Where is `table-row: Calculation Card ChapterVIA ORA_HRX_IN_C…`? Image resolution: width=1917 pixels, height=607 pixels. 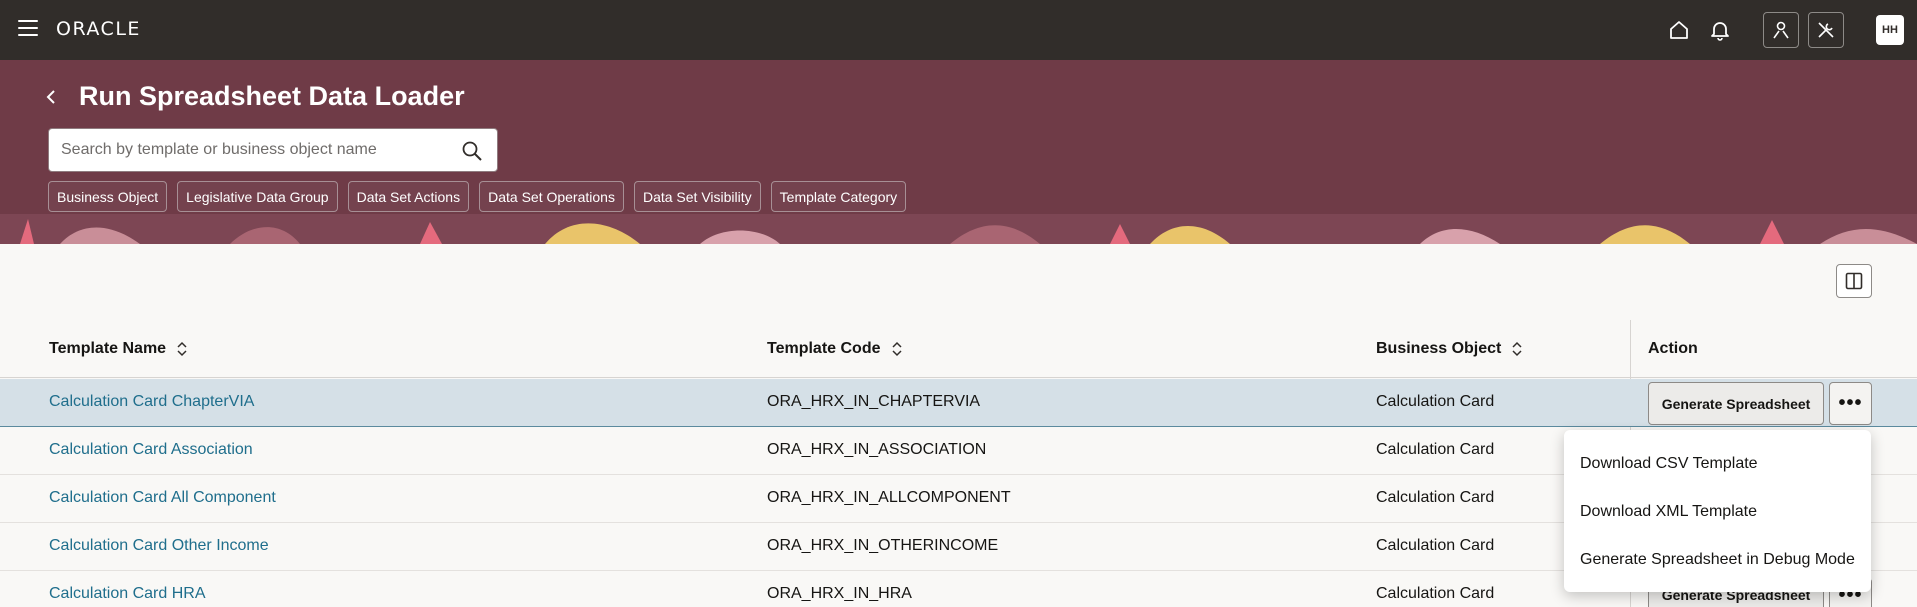
table-row: Calculation Card ChapterVIA ORA_HRX_IN_C… is located at coordinates (958, 403).